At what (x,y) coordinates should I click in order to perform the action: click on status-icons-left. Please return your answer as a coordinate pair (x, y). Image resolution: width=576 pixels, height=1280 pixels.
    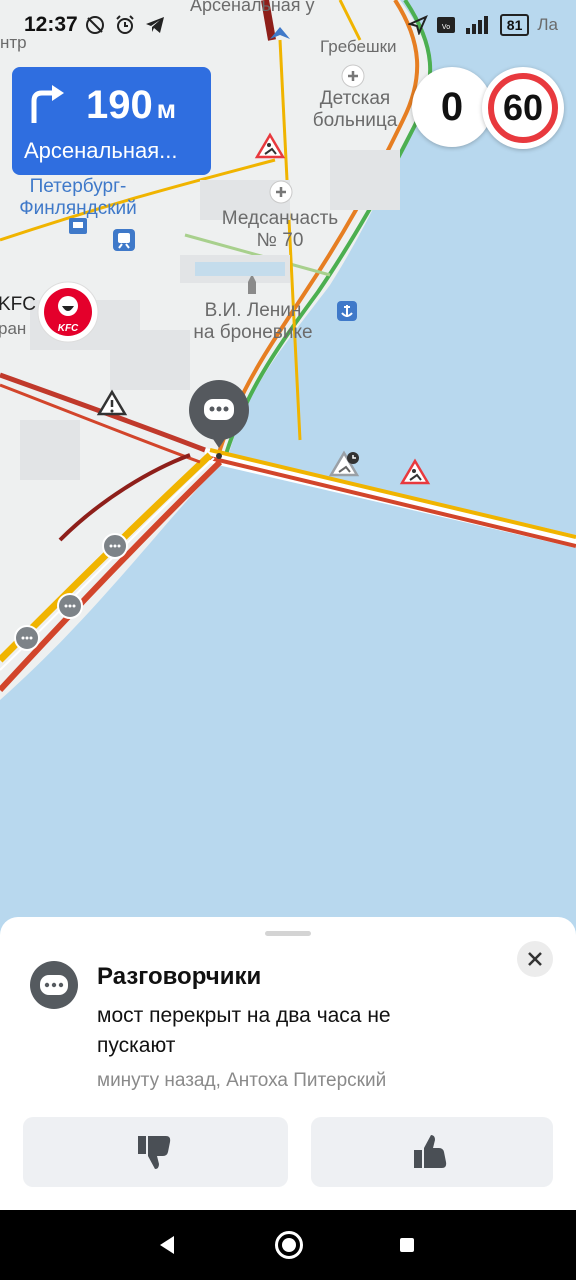
    Looking at the image, I should click on (125, 25).